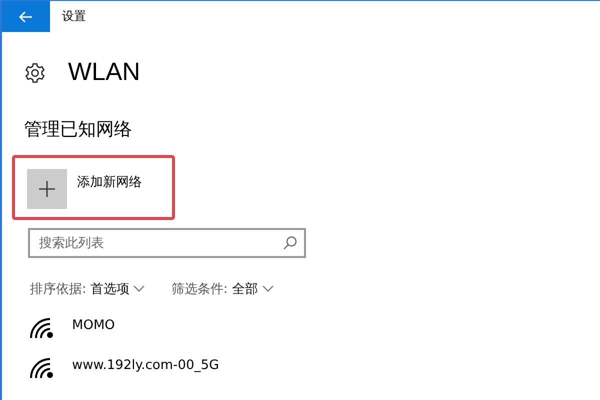  I want to click on sort-dropdown: 排序依据: 首选项, so click(88, 289).